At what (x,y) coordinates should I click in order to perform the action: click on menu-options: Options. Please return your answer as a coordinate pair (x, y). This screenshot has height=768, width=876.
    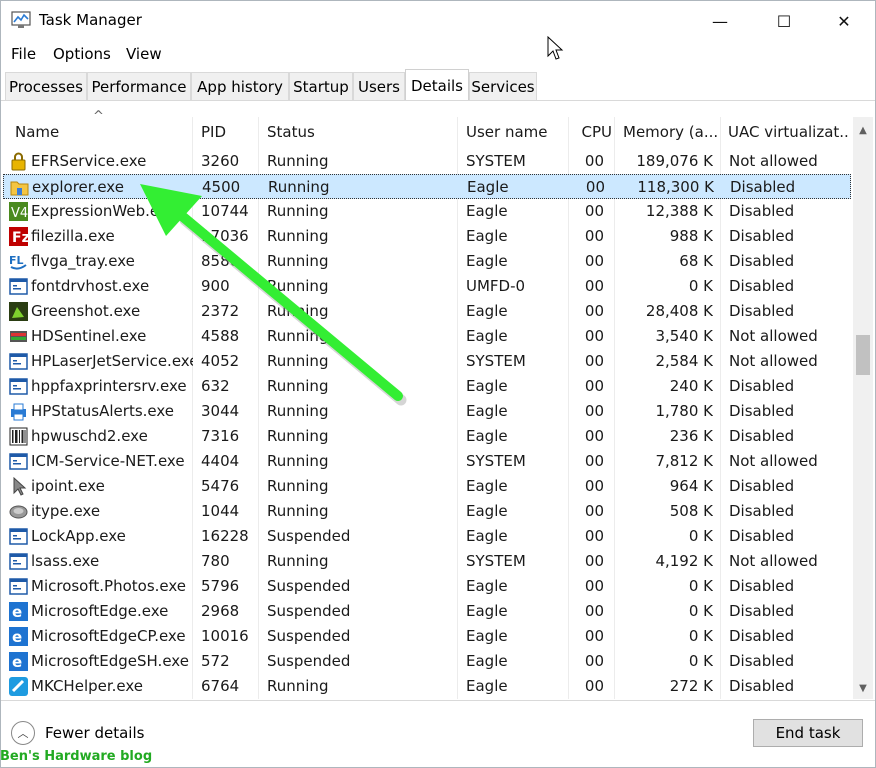
    Looking at the image, I should click on (82, 54).